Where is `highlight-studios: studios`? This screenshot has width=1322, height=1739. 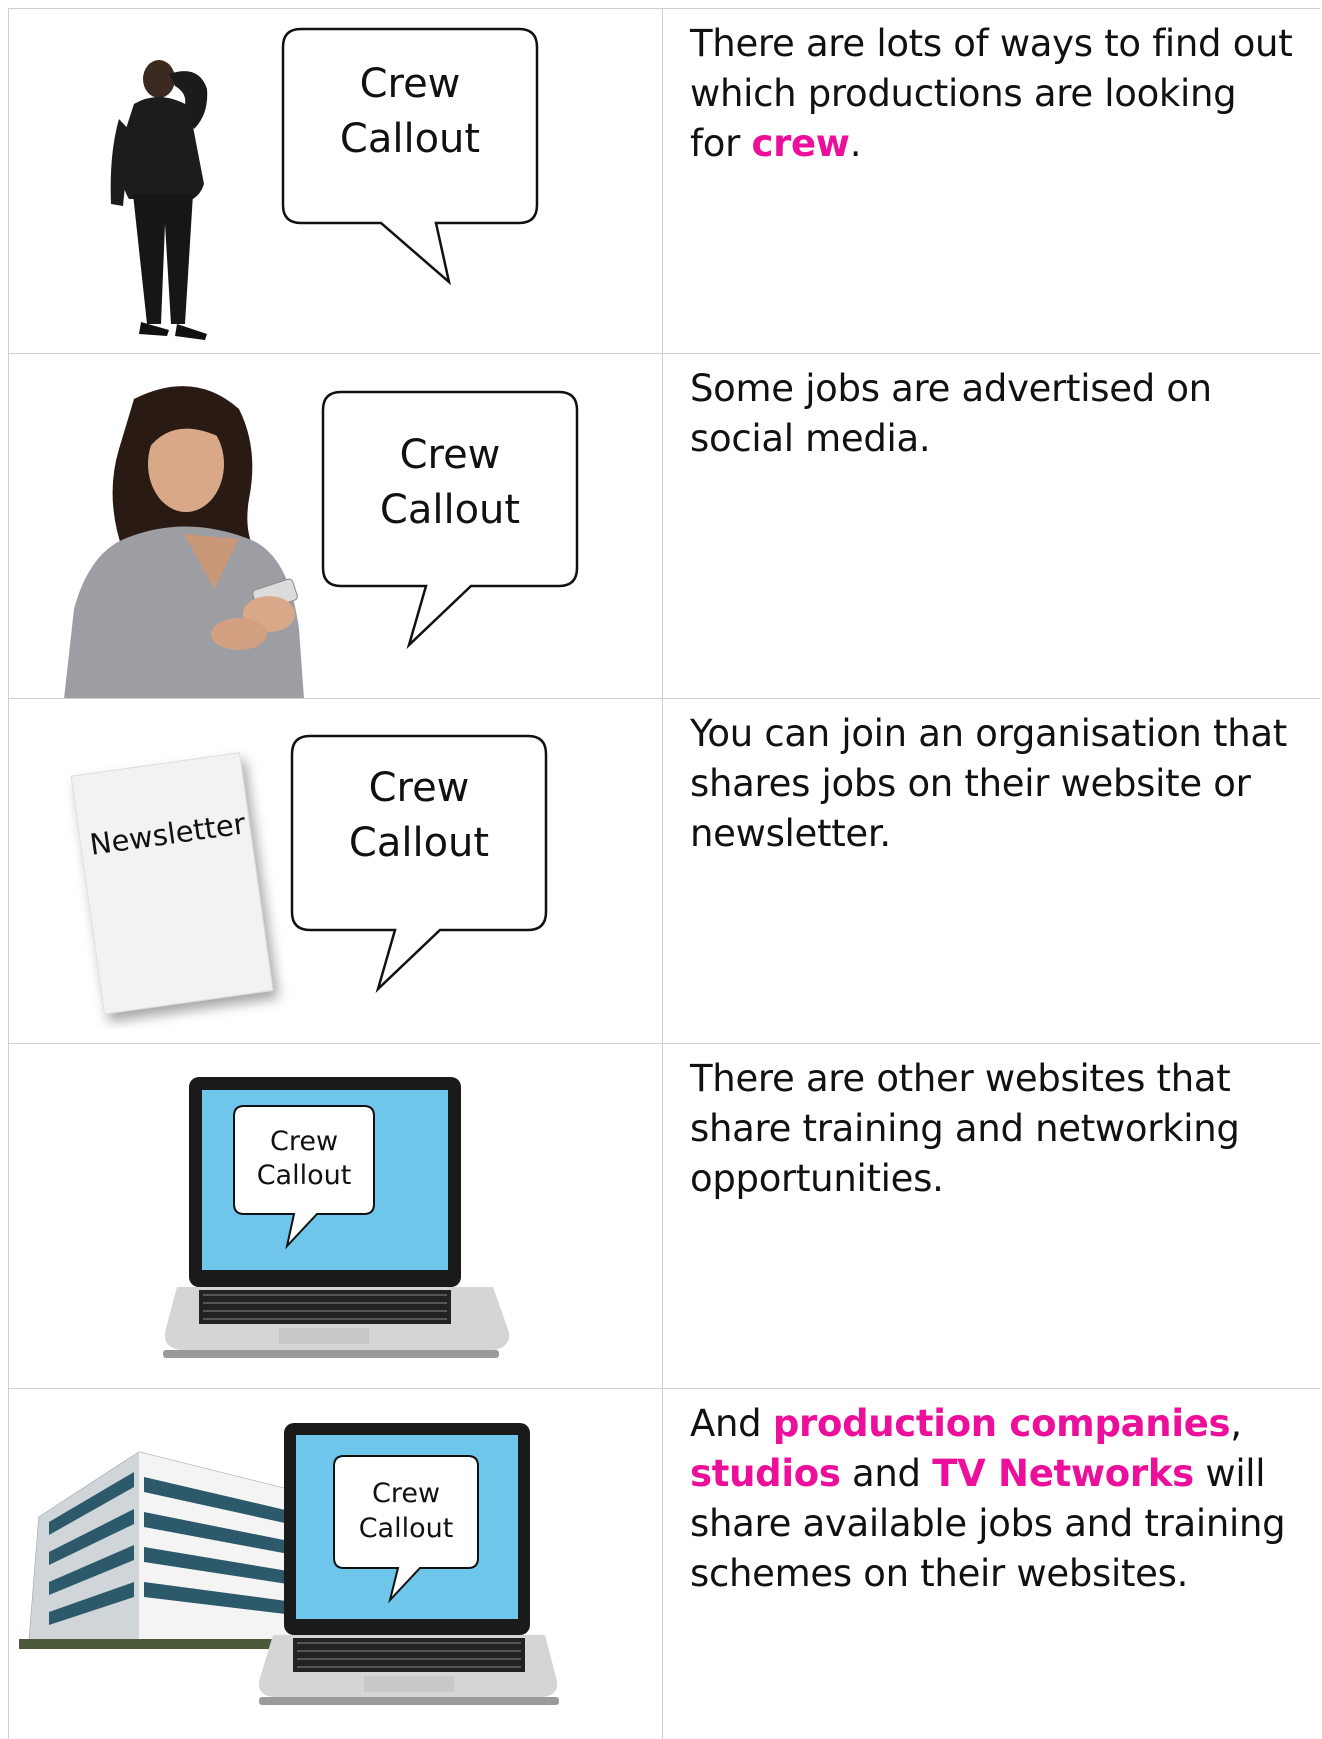 highlight-studios: studios is located at coordinates (765, 1473).